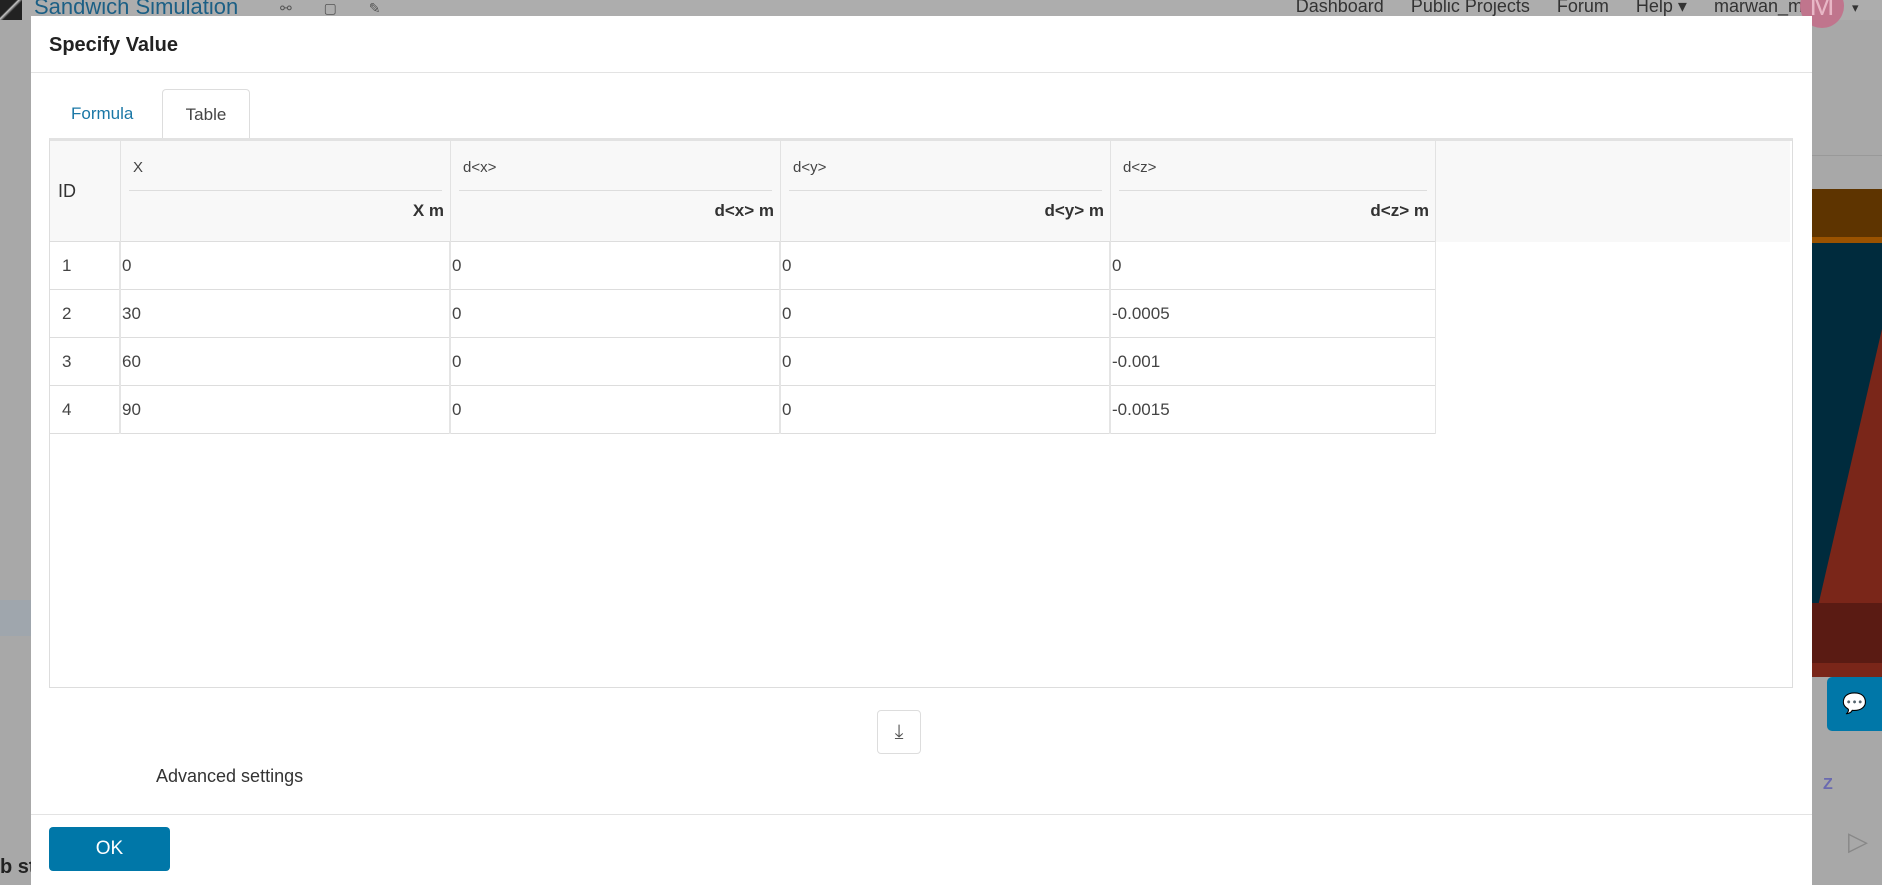 The width and height of the screenshot is (1882, 885). Describe the element at coordinates (1470, 8) in the screenshot. I see `nav-public-projects: Public Projects` at that location.